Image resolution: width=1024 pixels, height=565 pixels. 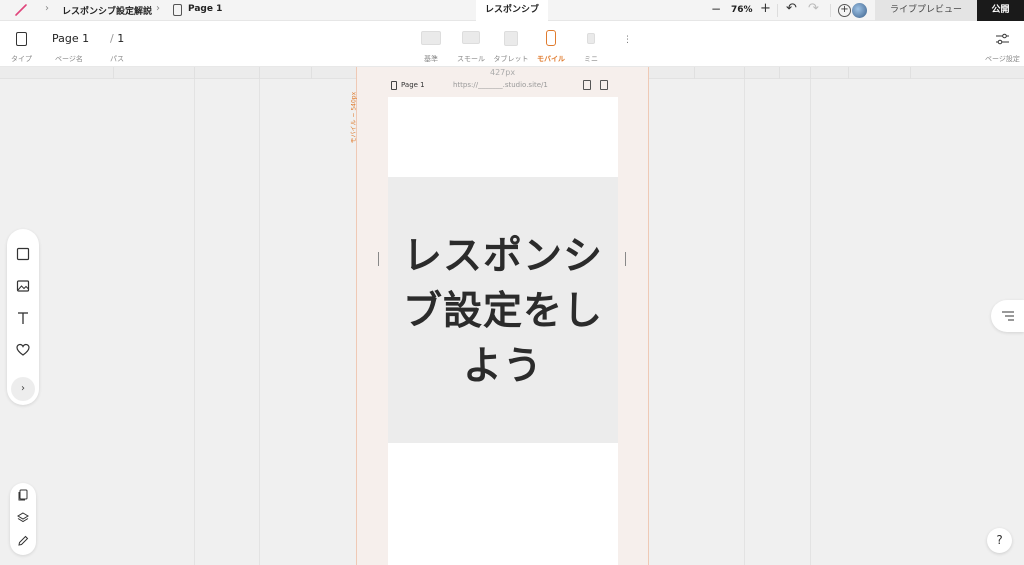 I want to click on page-header-bar: Page 1 https://_______.studio.site/1, so click(x=503, y=87).